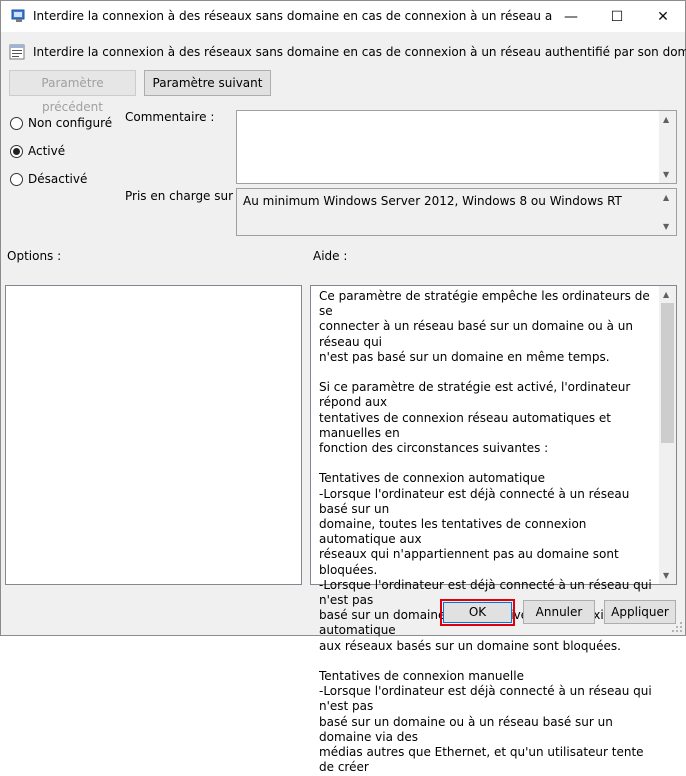 Image resolution: width=686 pixels, height=776 pixels. What do you see at coordinates (559, 612) in the screenshot?
I see `cancel-button: Annuler` at bounding box center [559, 612].